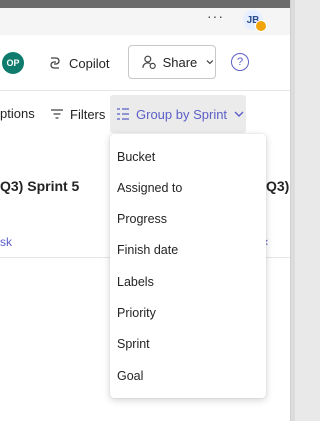 The image size is (320, 421). What do you see at coordinates (136, 313) in the screenshot?
I see `menu-item-priority: Priority` at bounding box center [136, 313].